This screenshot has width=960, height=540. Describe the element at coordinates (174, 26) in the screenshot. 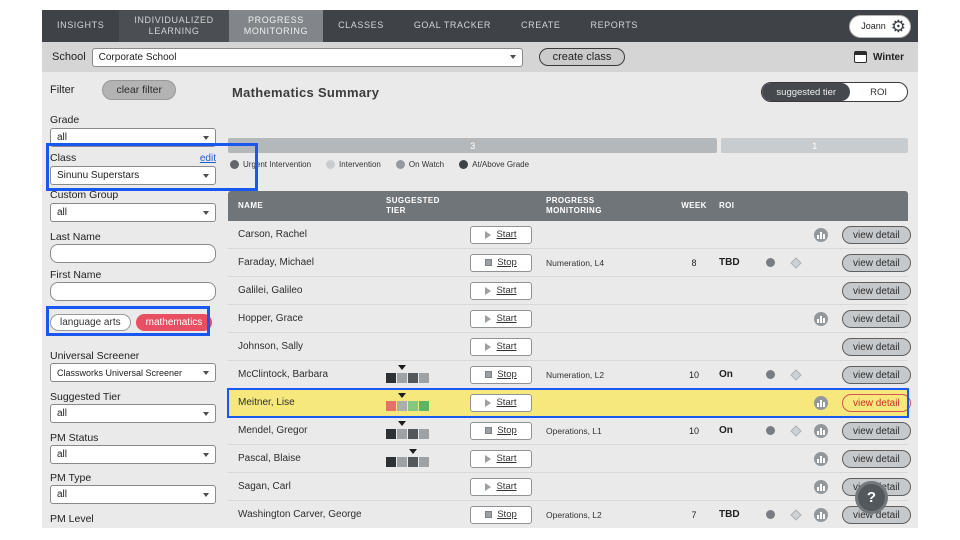

I see `nav-item-individualized-learning: INDIVIDUALIZED LEARNING` at that location.